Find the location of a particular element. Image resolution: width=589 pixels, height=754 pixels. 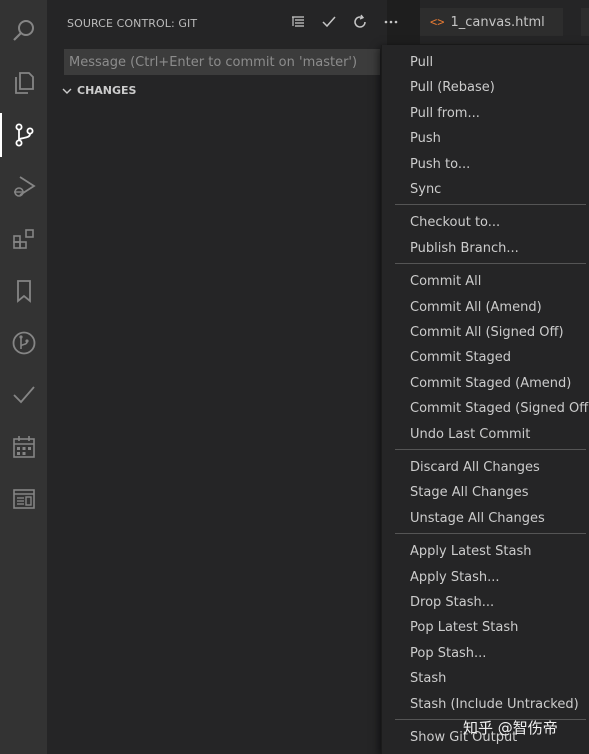

more-actions-icon is located at coordinates (391, 22).